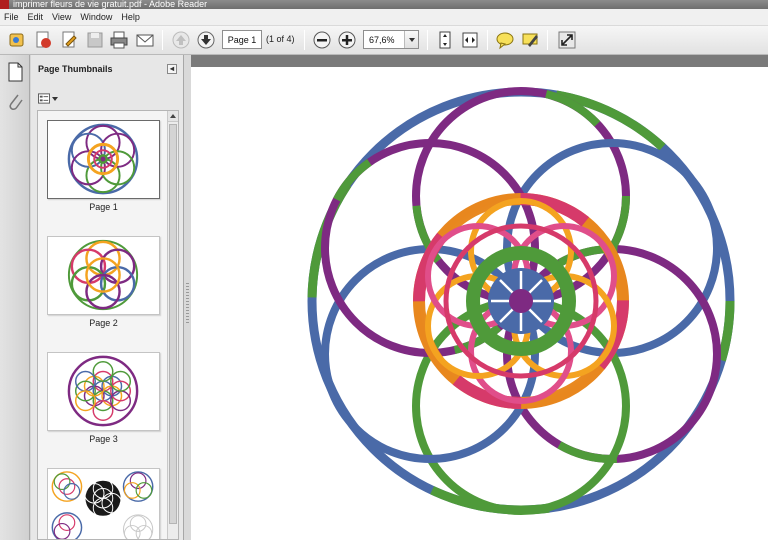 Image resolution: width=768 pixels, height=540 pixels. I want to click on attachments-icon, so click(15, 102).